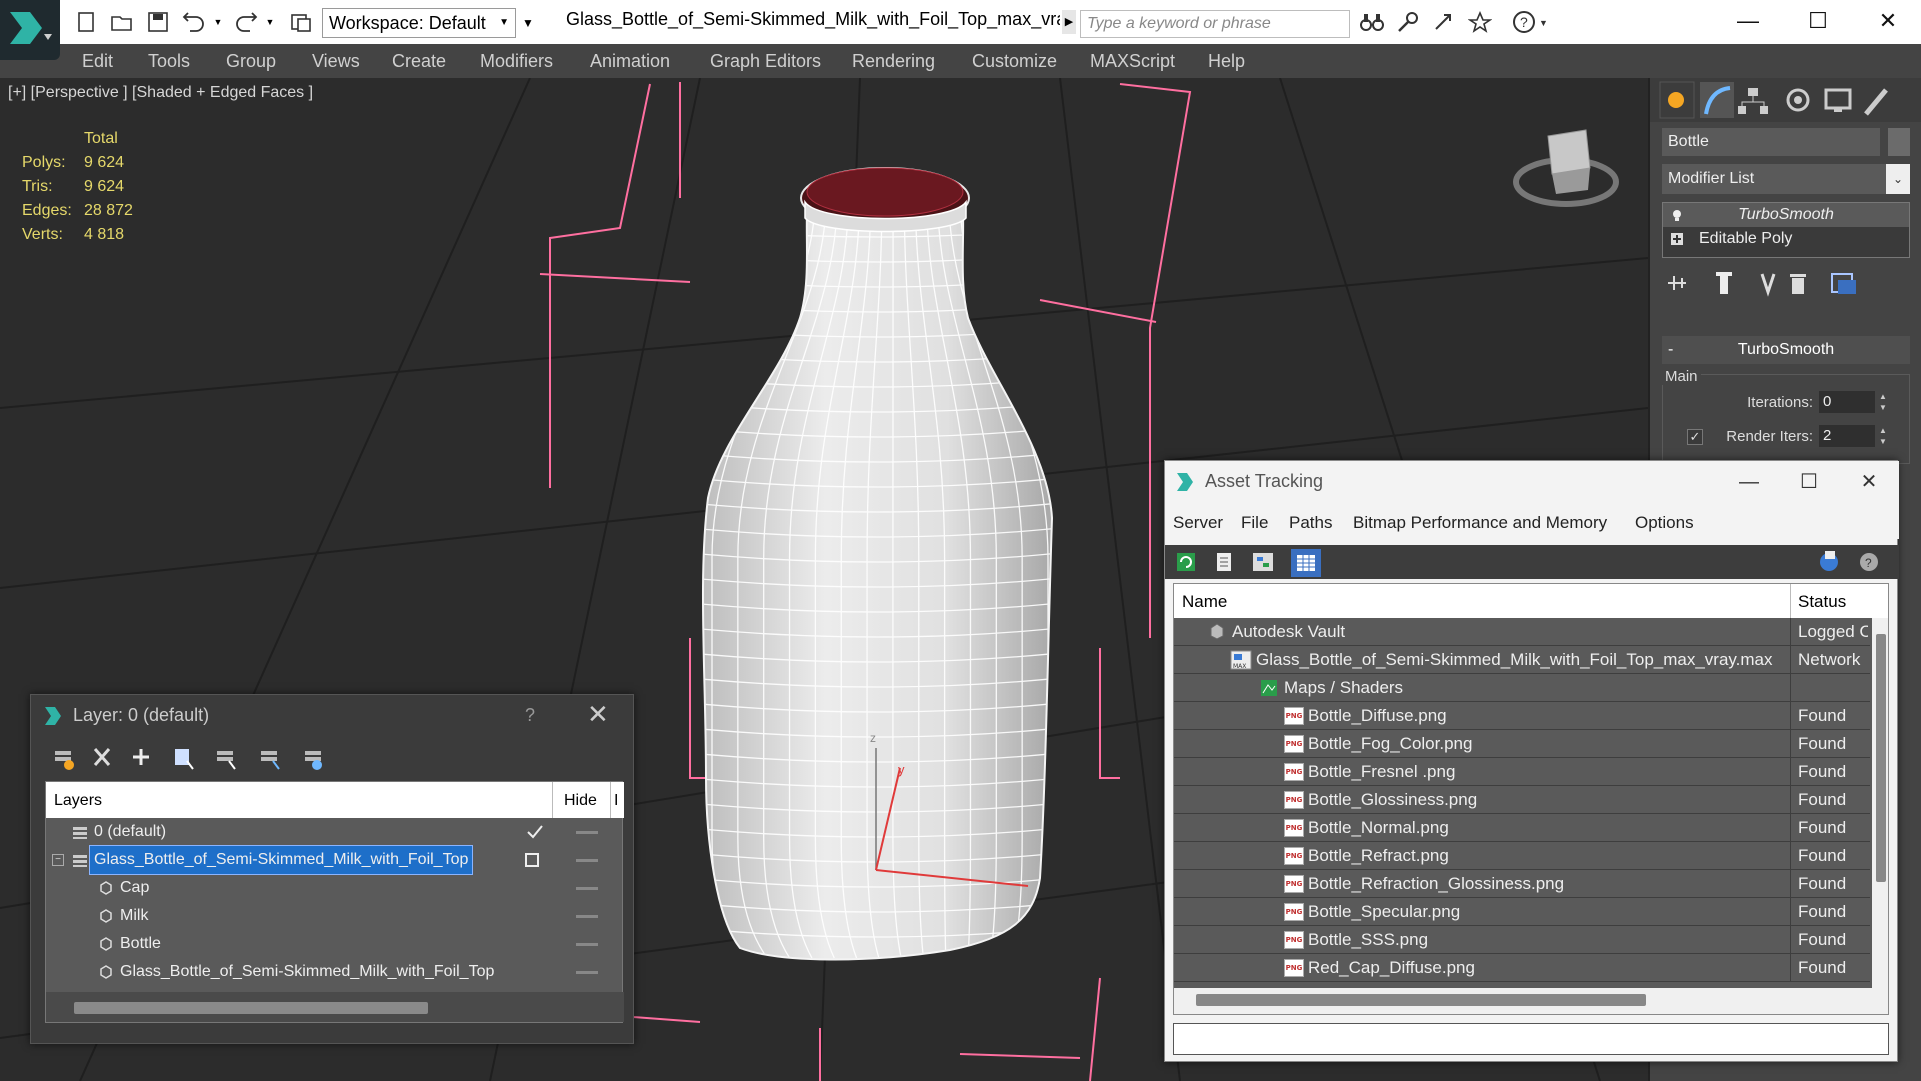  What do you see at coordinates (335, 832) in the screenshot?
I see `layer-row: 0 (default)` at bounding box center [335, 832].